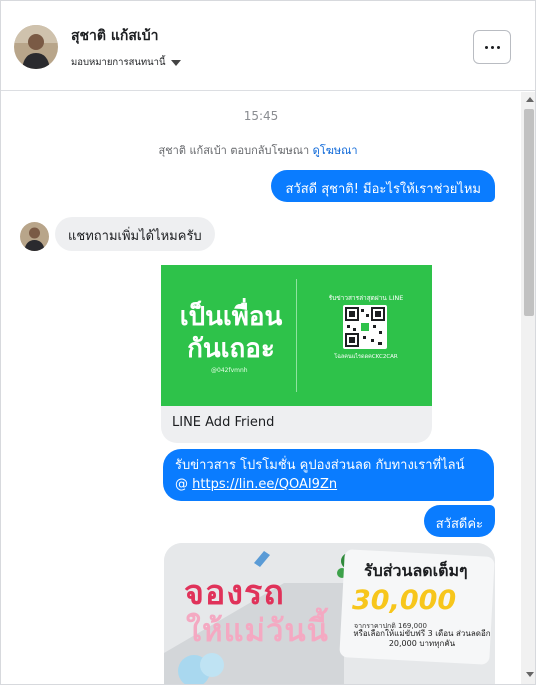 The height and width of the screenshot is (685, 536). What do you see at coordinates (36, 47) in the screenshot?
I see `contact-avatar` at bounding box center [36, 47].